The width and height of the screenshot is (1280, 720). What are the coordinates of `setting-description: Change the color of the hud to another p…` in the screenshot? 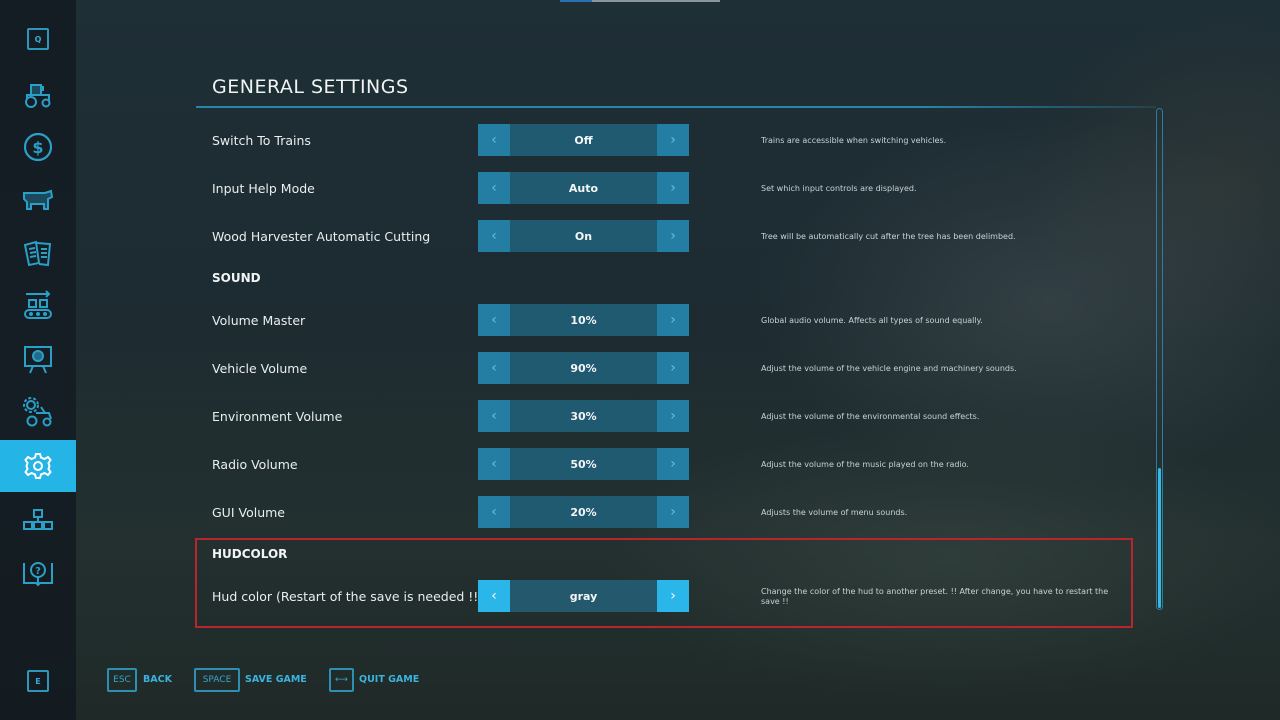 It's located at (935, 596).